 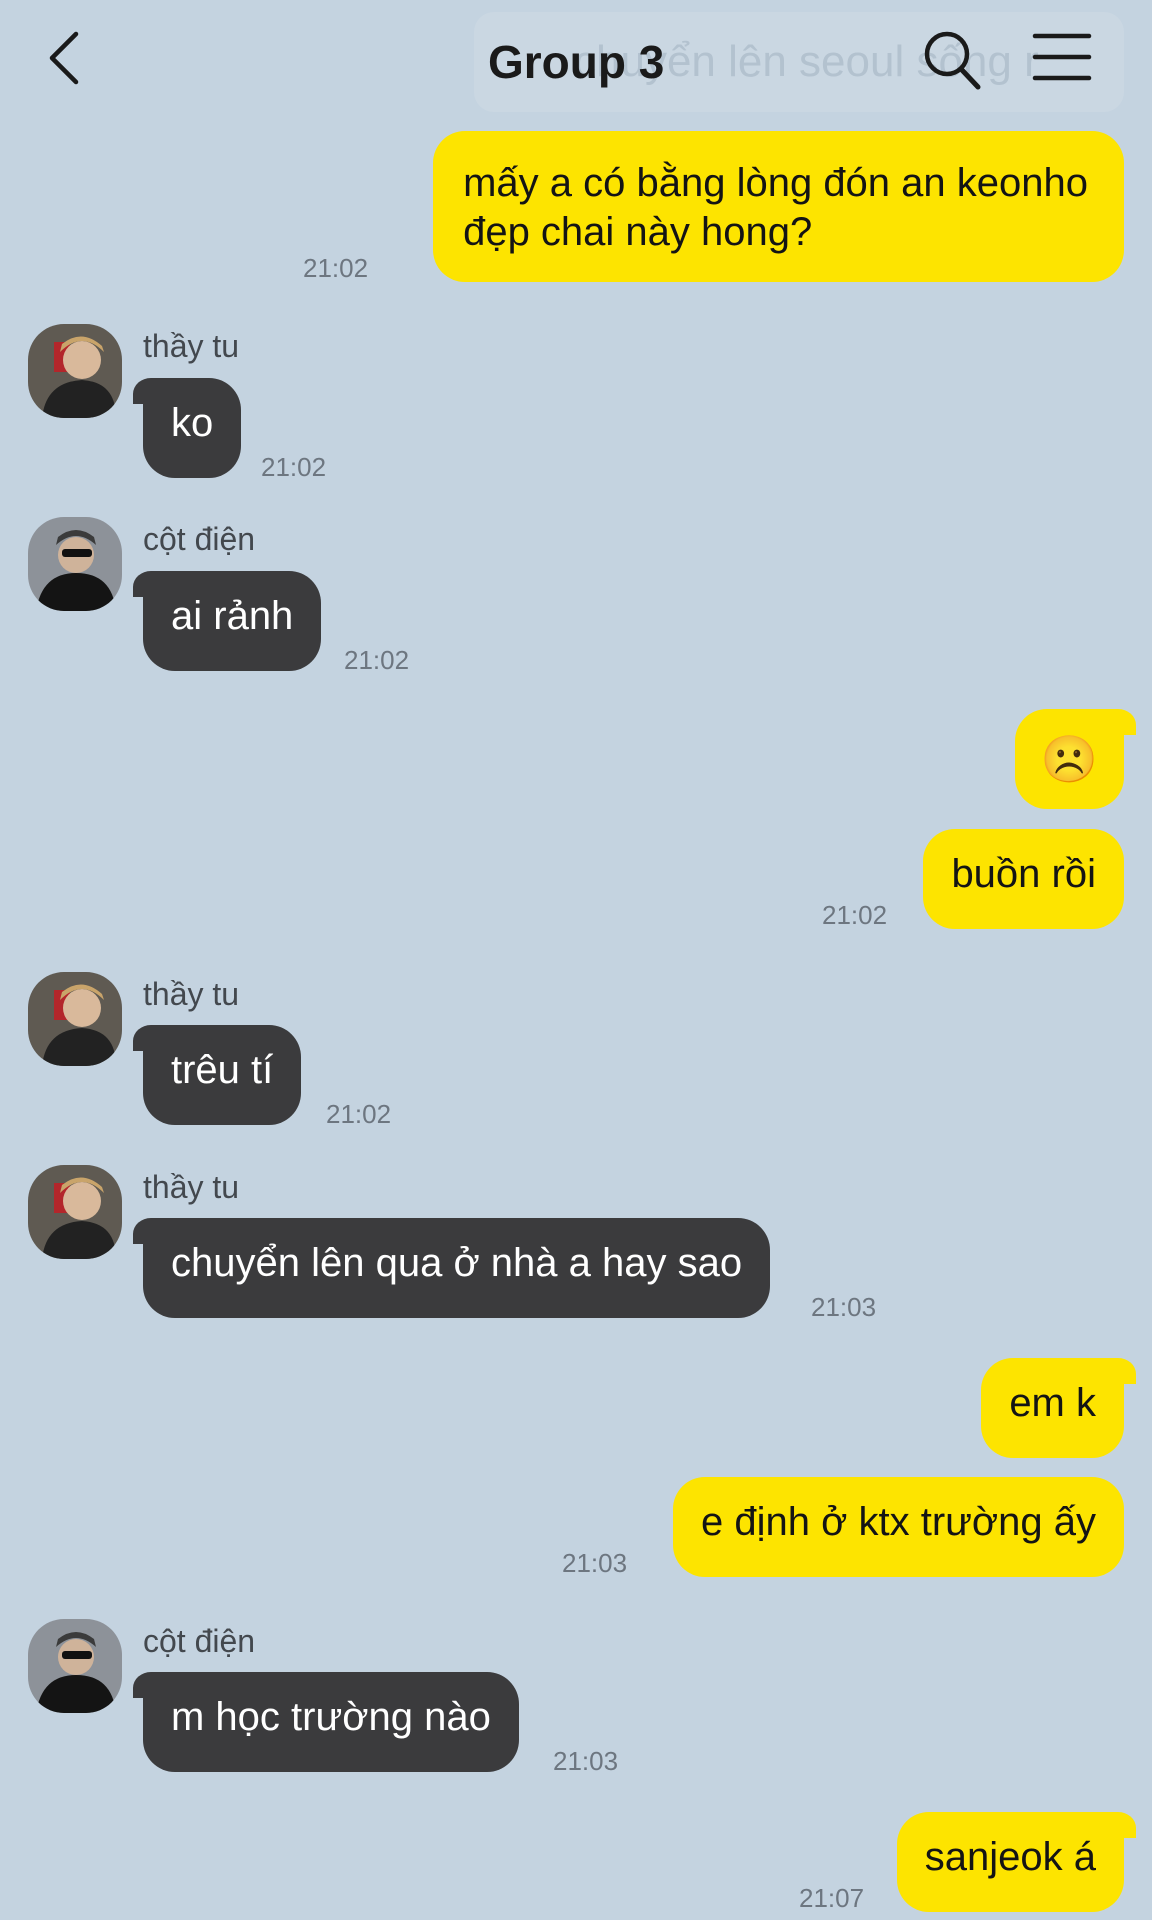 I want to click on message-text: m học trường nào, so click(x=331, y=1717).